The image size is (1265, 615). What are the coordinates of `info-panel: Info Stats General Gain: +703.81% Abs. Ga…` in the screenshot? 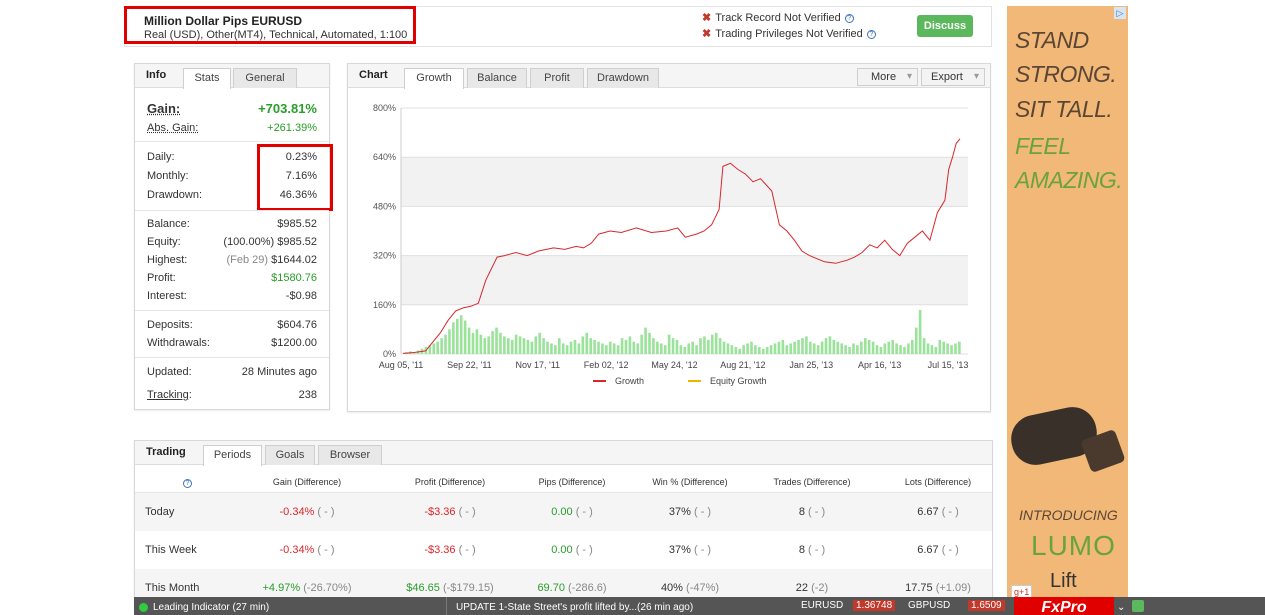 It's located at (233, 236).